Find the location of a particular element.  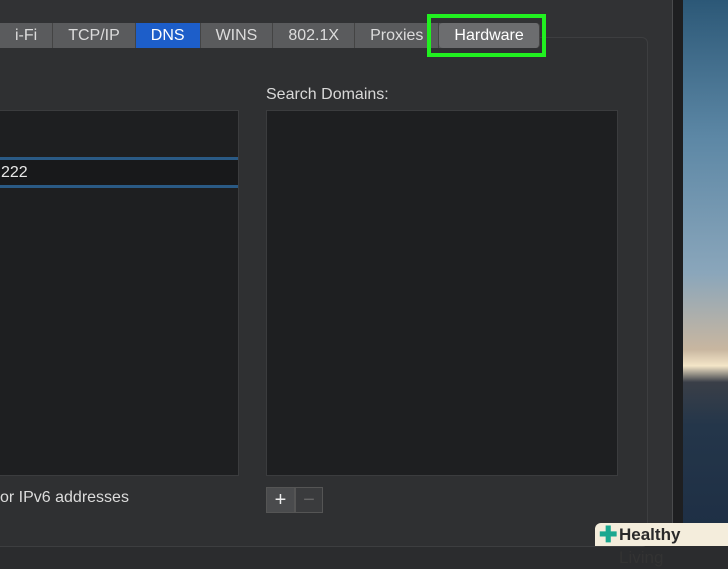

ipv6-hint: or IPv6 addresses is located at coordinates (64, 497).